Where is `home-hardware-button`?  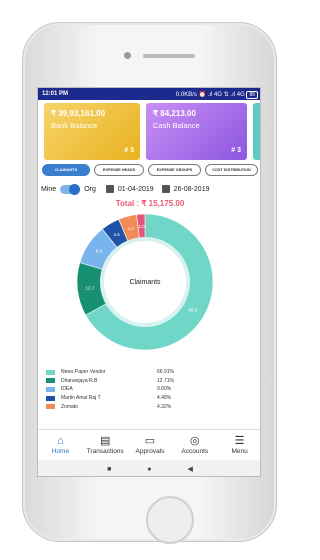
home-hardware-button is located at coordinates (170, 520).